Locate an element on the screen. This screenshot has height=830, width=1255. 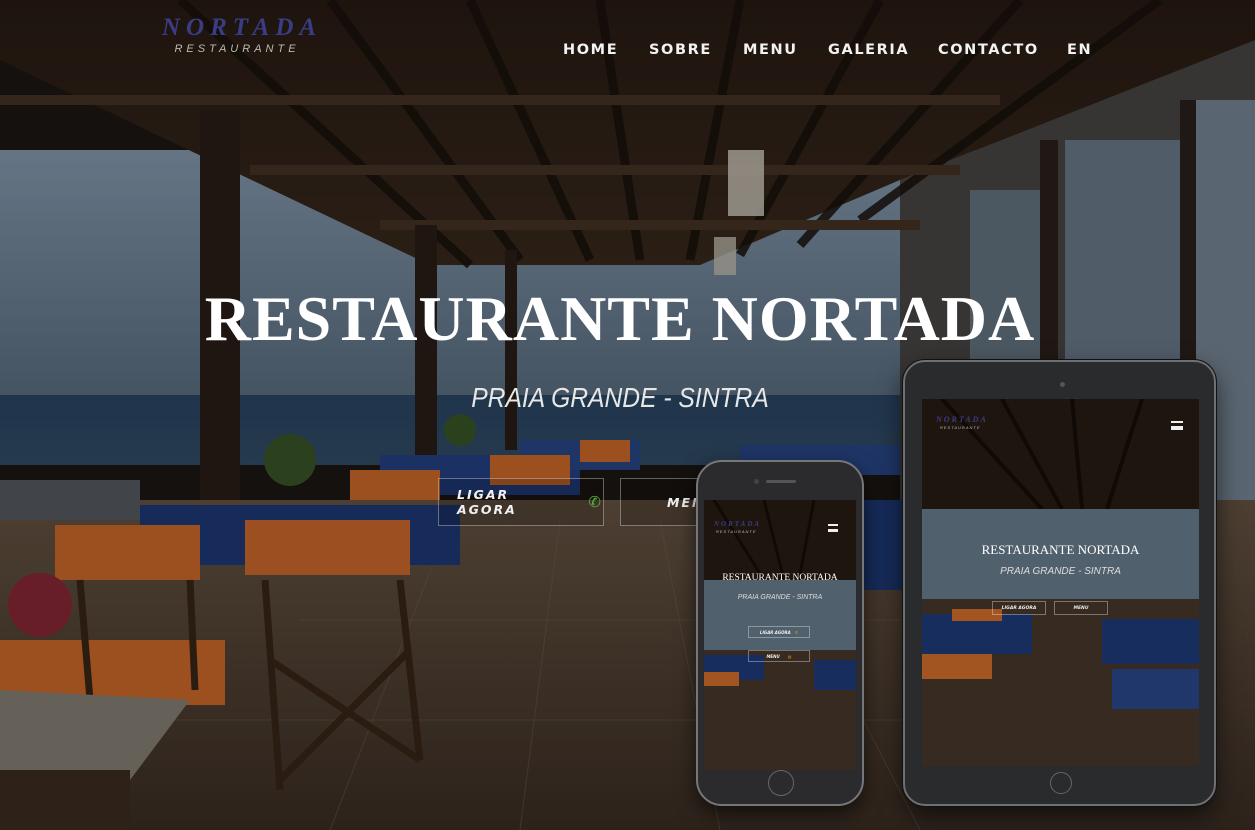
phone-home-button is located at coordinates (781, 783).